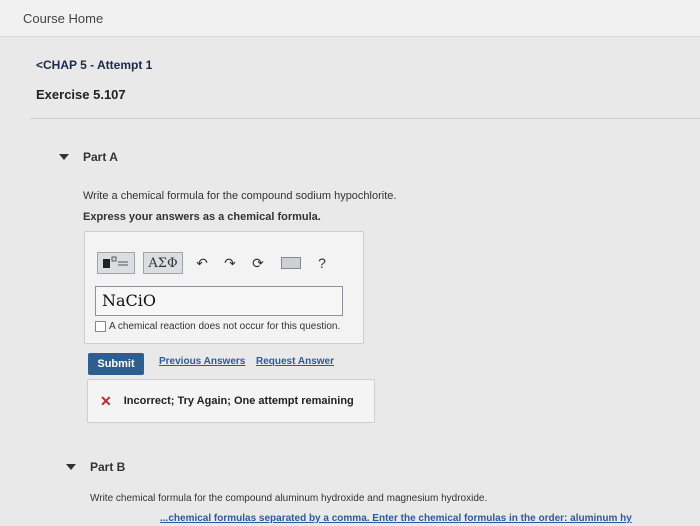  Describe the element at coordinates (106, 400) in the screenshot. I see `incorrect-x-icon: ✕` at that location.